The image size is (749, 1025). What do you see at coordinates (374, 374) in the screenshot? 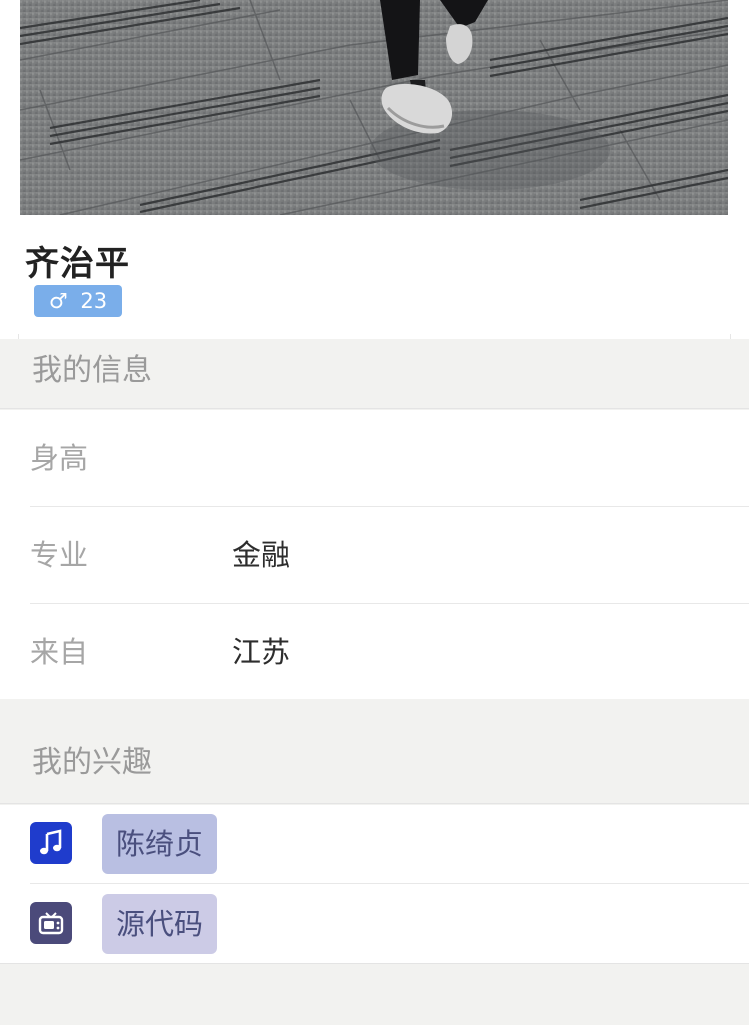
I see `my-info-section-title: 我的信息` at bounding box center [374, 374].